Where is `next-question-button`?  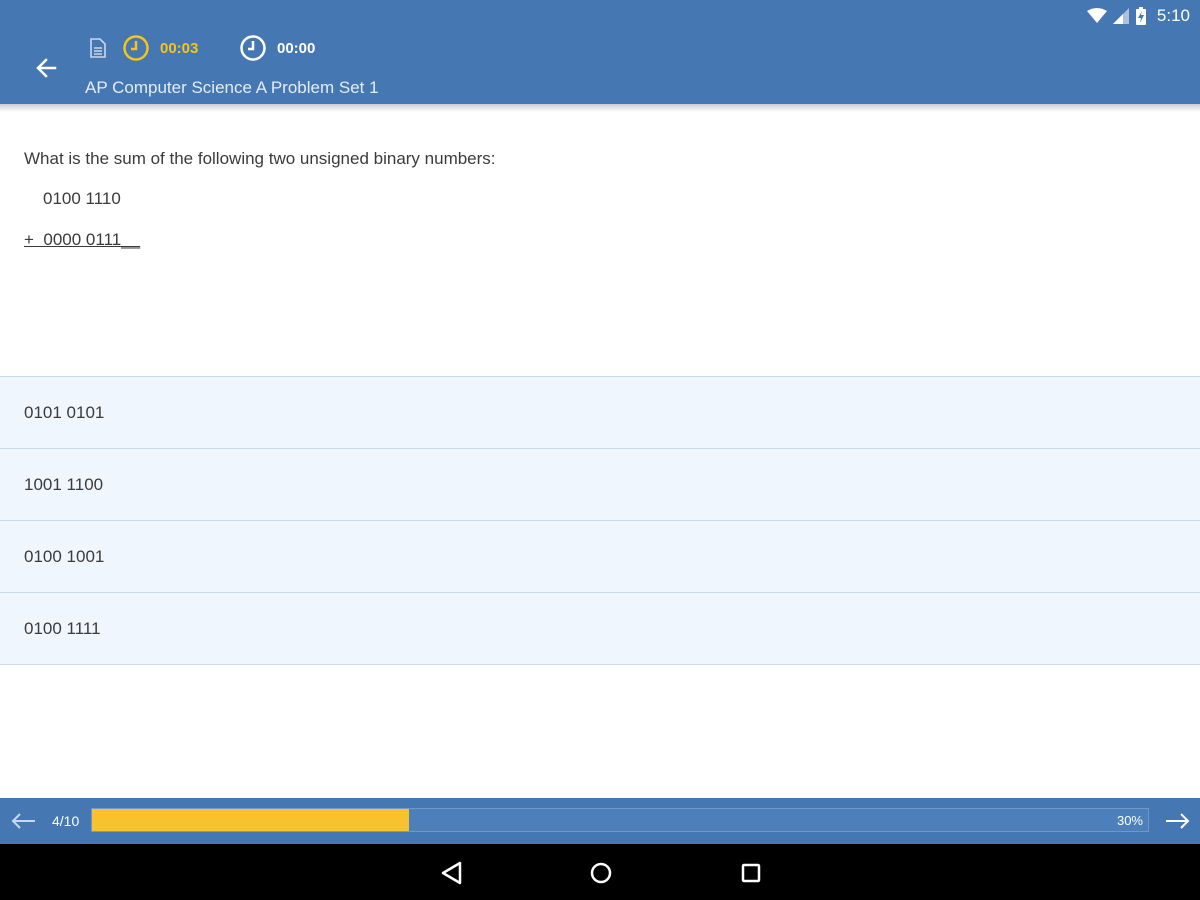
next-question-button is located at coordinates (1178, 821).